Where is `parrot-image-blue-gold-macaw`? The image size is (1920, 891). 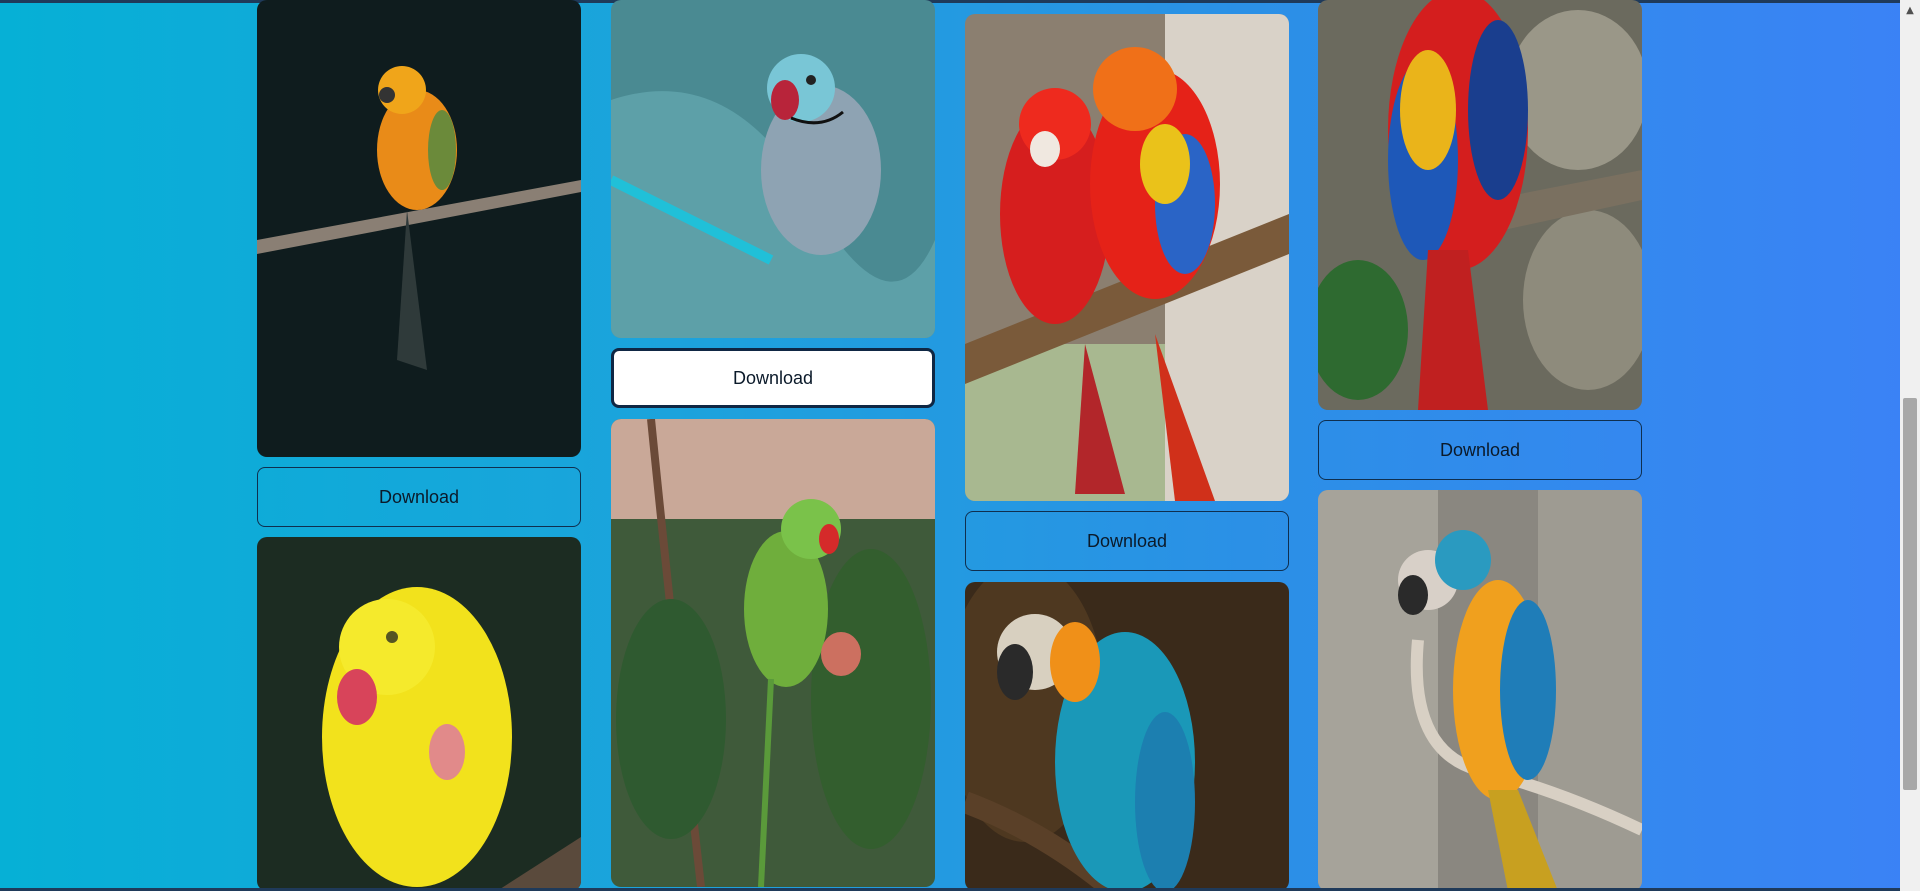 parrot-image-blue-gold-macaw is located at coordinates (1127, 736).